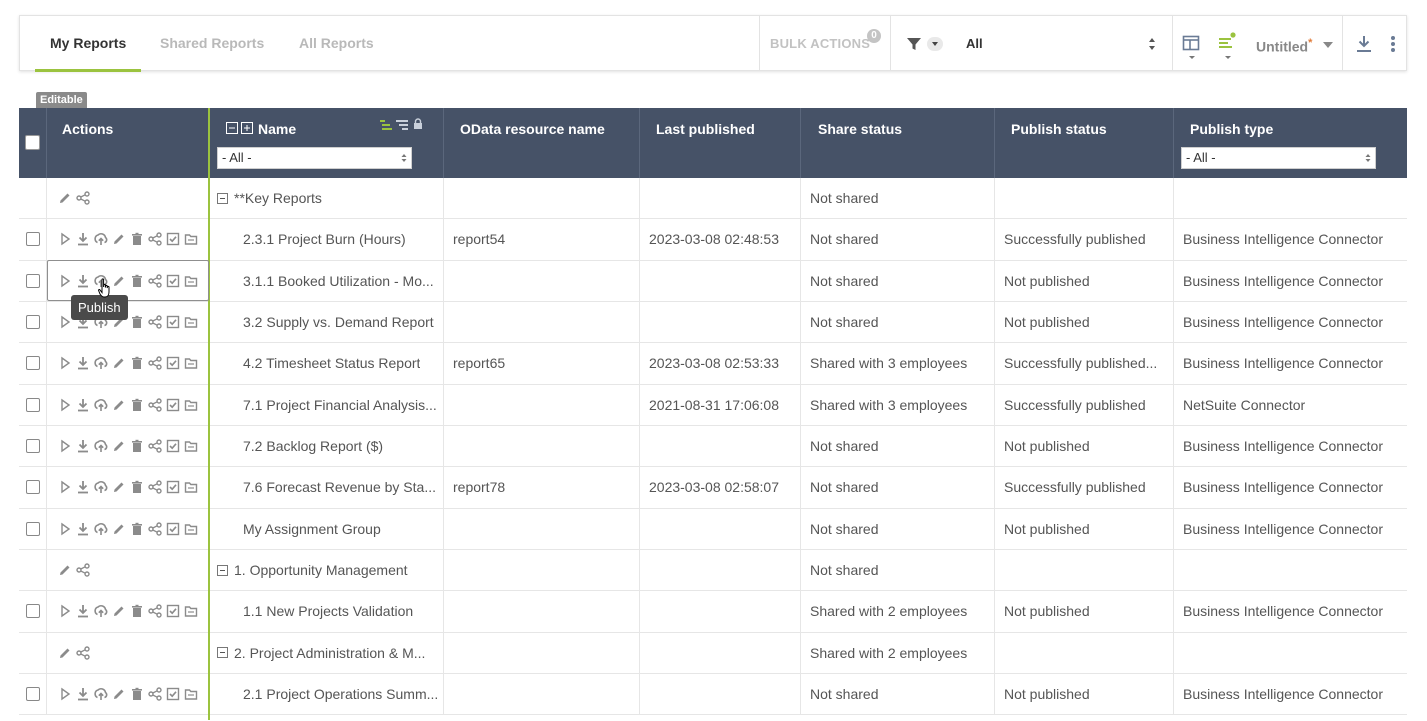 The width and height of the screenshot is (1427, 721). What do you see at coordinates (542, 143) in the screenshot?
I see `odata-column-header: OData resource name` at bounding box center [542, 143].